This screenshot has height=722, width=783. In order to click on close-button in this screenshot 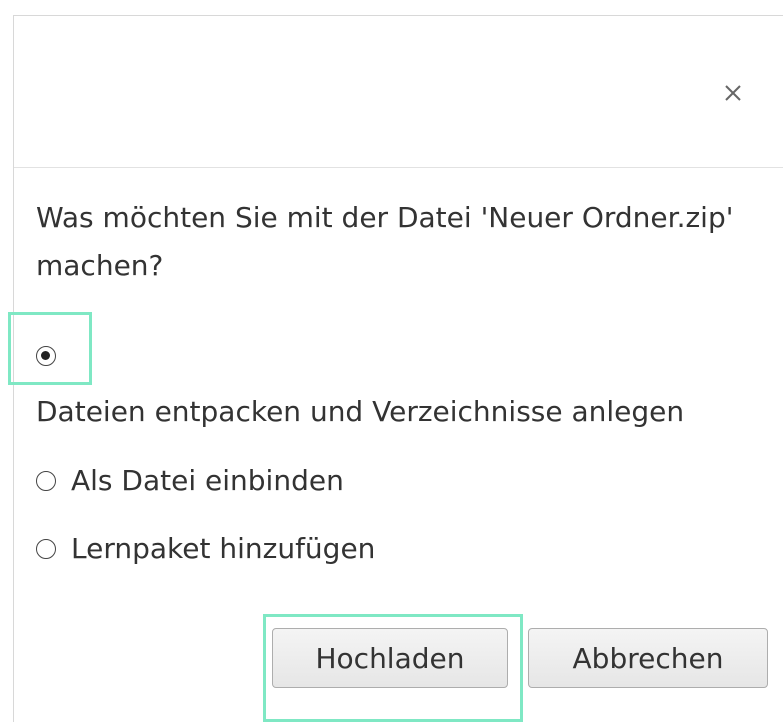, I will do `click(733, 93)`.